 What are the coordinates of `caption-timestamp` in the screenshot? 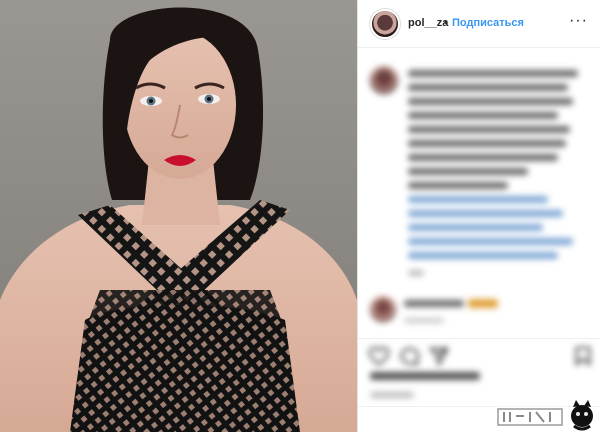 It's located at (416, 273).